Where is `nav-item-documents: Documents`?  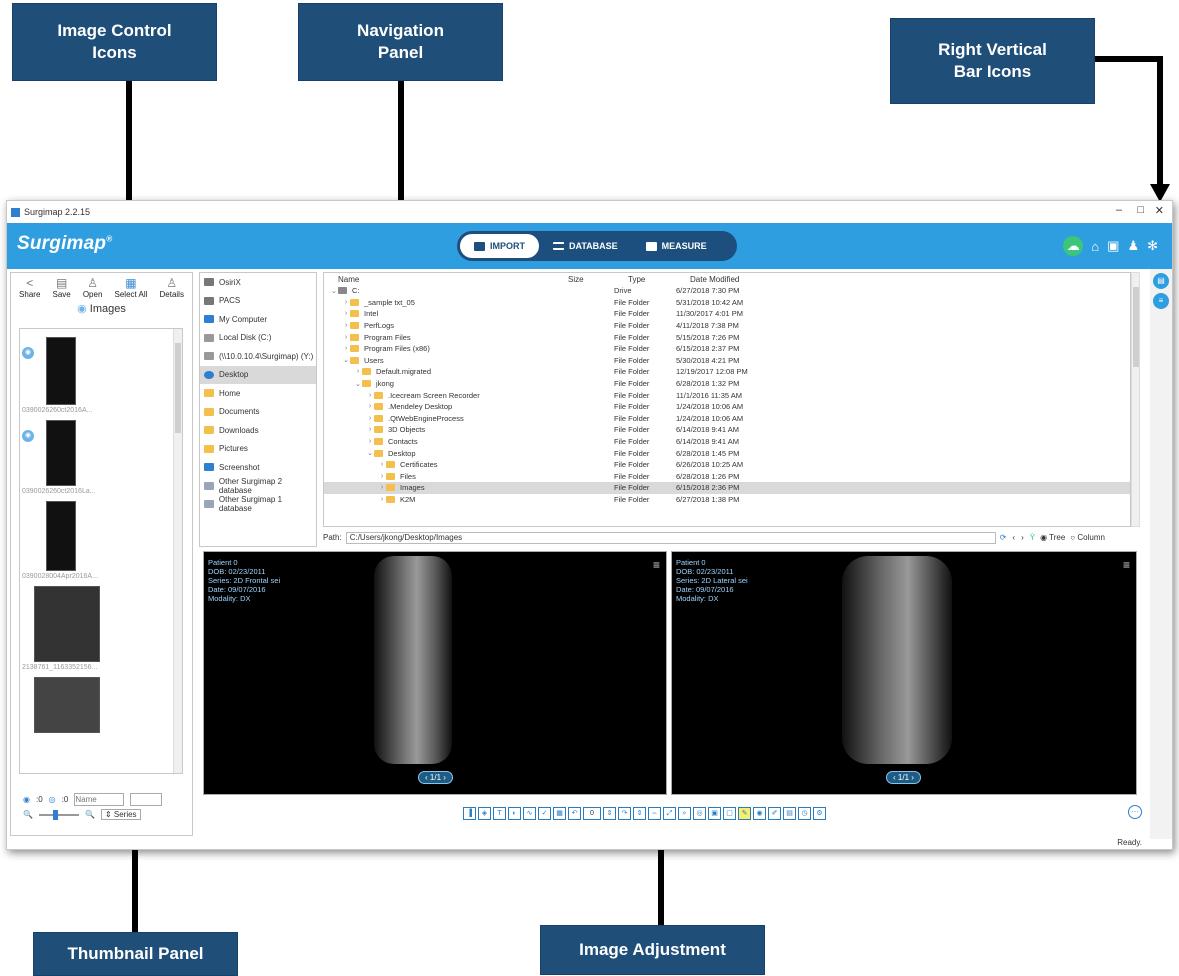 nav-item-documents: Documents is located at coordinates (258, 412).